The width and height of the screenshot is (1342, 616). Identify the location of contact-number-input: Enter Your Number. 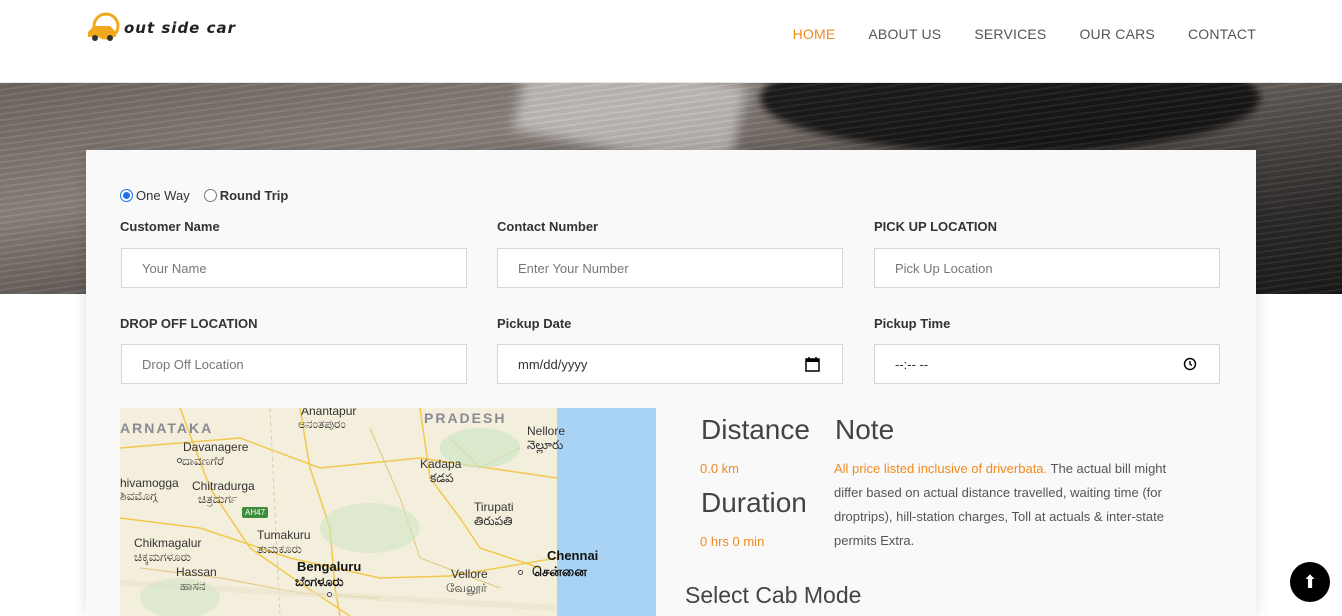
(670, 268).